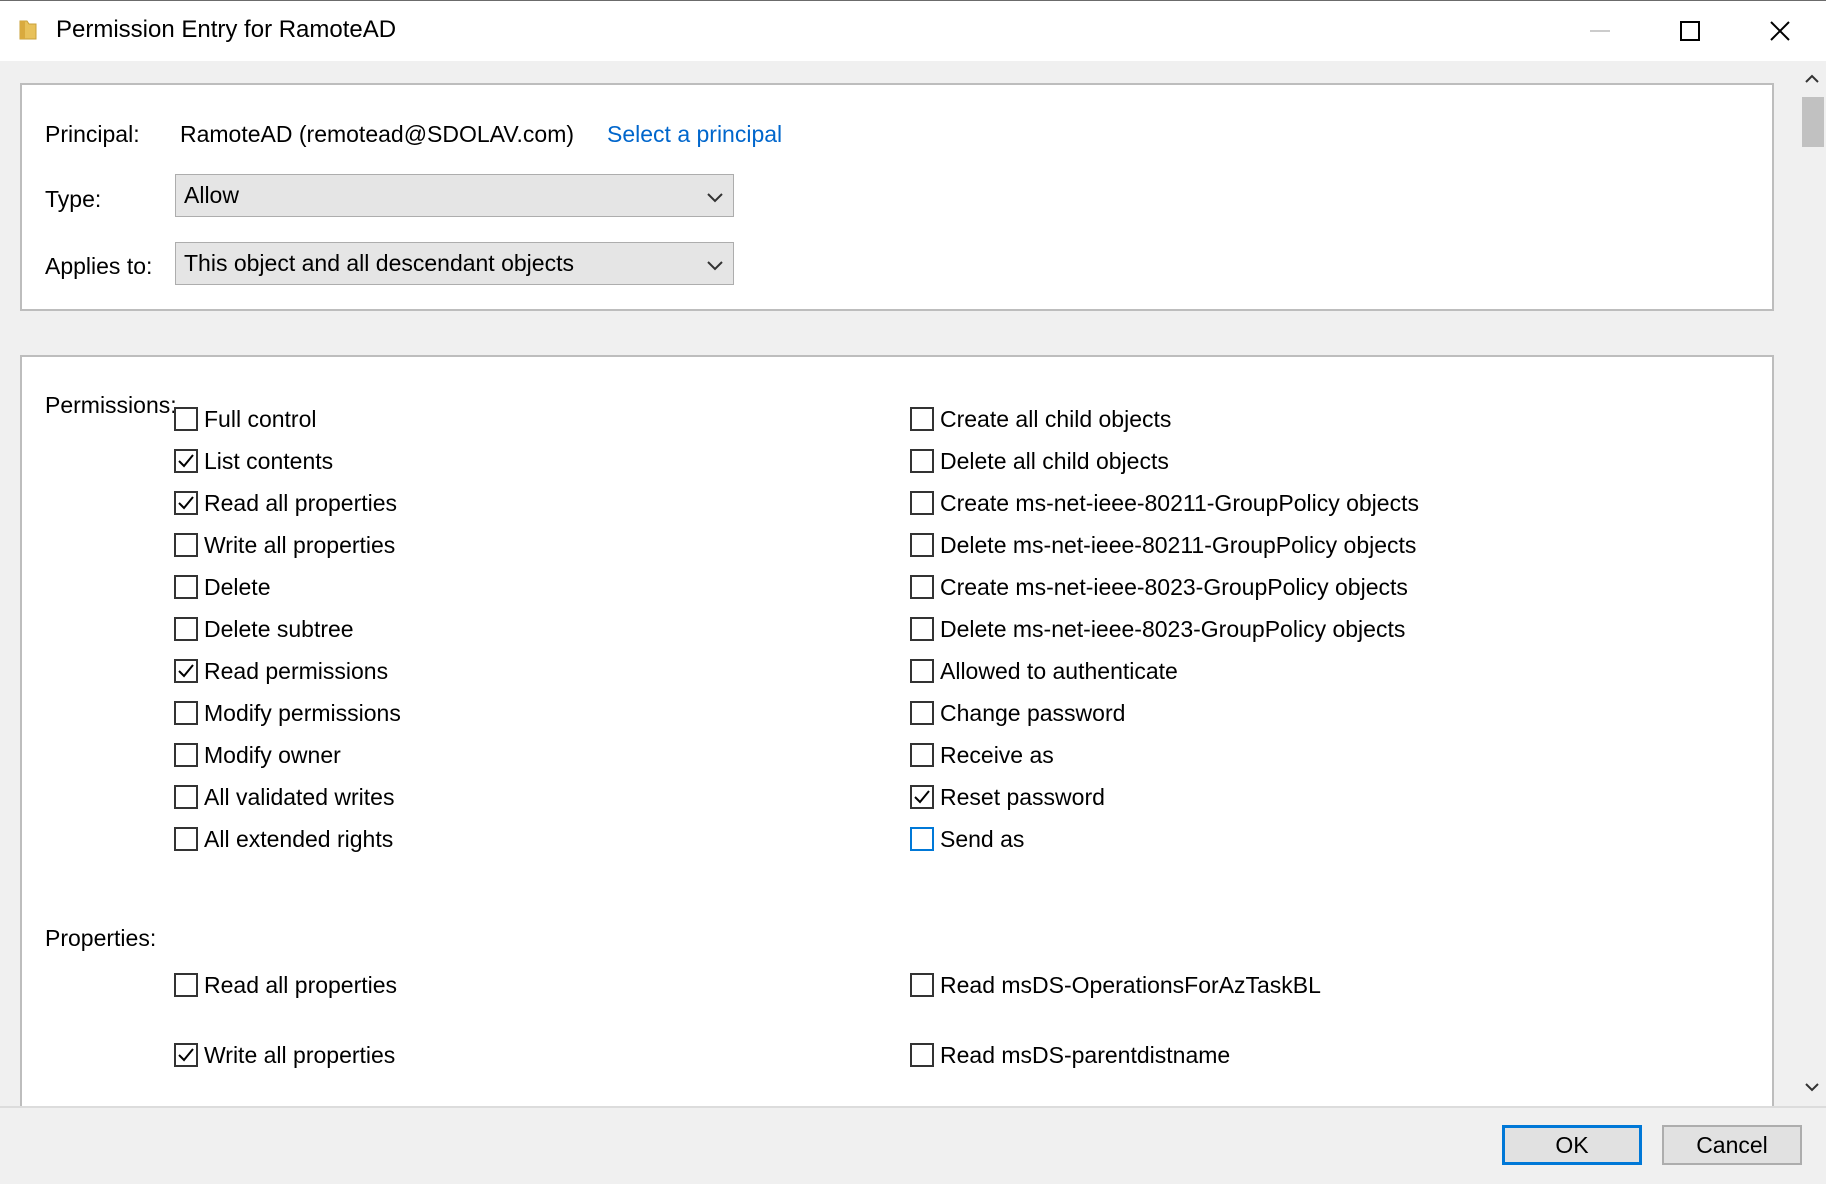 The width and height of the screenshot is (1826, 1184). I want to click on checkbox-label: Write all properties, so click(300, 544).